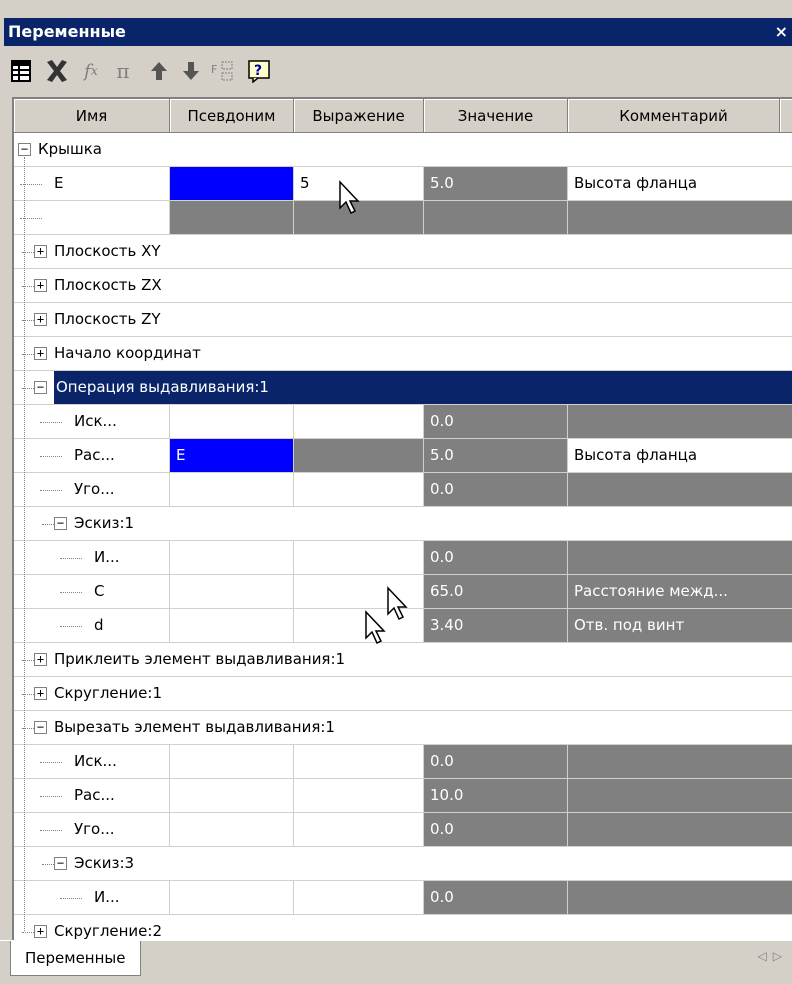 The image size is (792, 984). What do you see at coordinates (680, 455) in the screenshot?
I see `cell-comment: Высота фланца` at bounding box center [680, 455].